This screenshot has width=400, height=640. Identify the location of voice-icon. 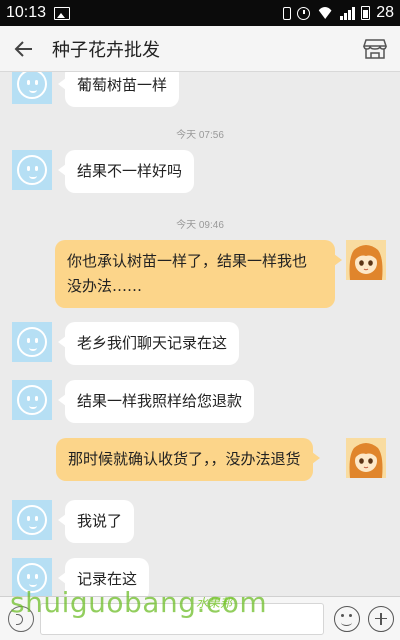
(21, 618).